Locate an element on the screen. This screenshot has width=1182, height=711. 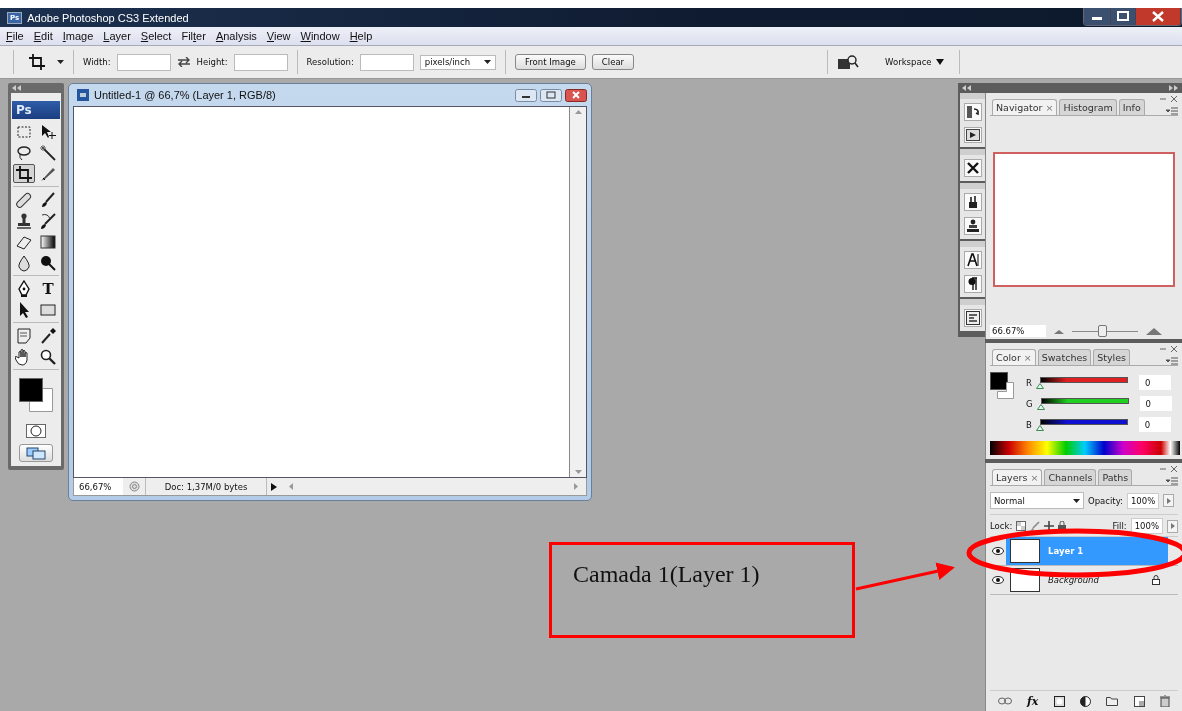
trash-icon is located at coordinates (1165, 701).